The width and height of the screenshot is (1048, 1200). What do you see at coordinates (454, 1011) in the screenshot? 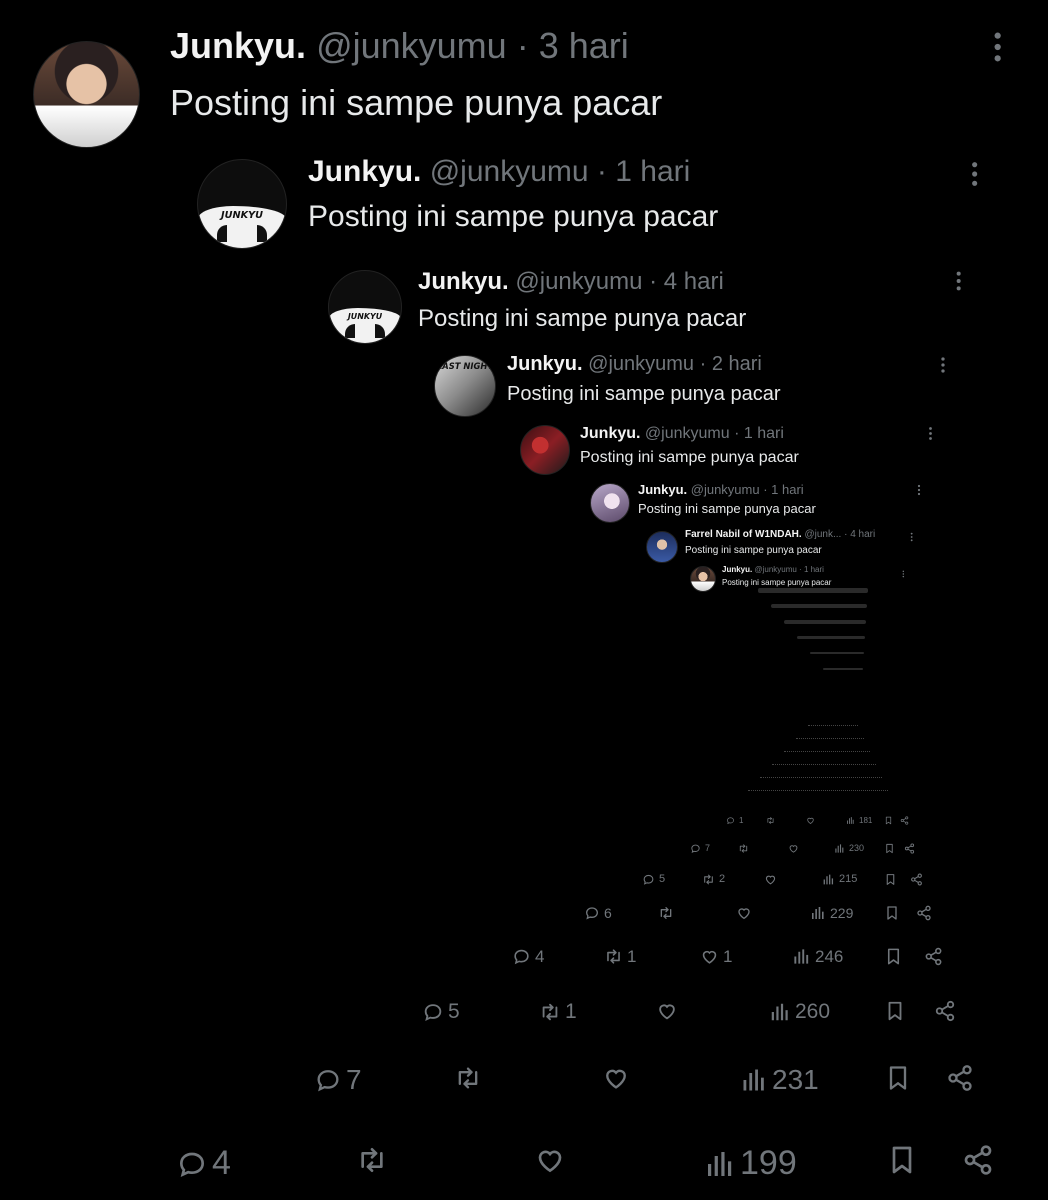
I see `reply-count: 5` at bounding box center [454, 1011].